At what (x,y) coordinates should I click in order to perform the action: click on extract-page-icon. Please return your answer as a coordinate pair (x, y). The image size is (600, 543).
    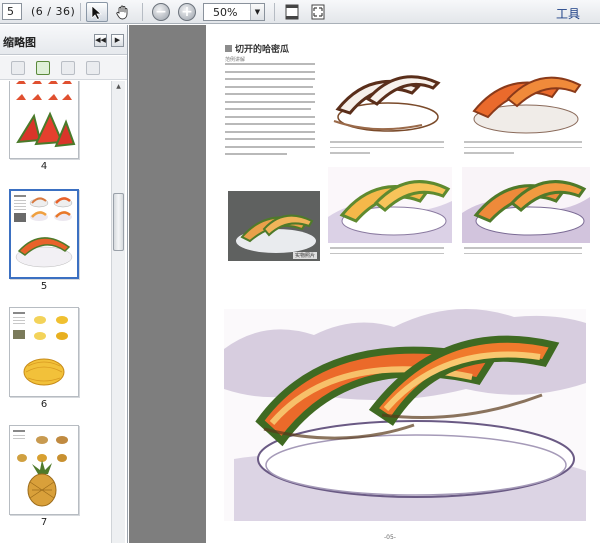
    Looking at the image, I should click on (93, 68).